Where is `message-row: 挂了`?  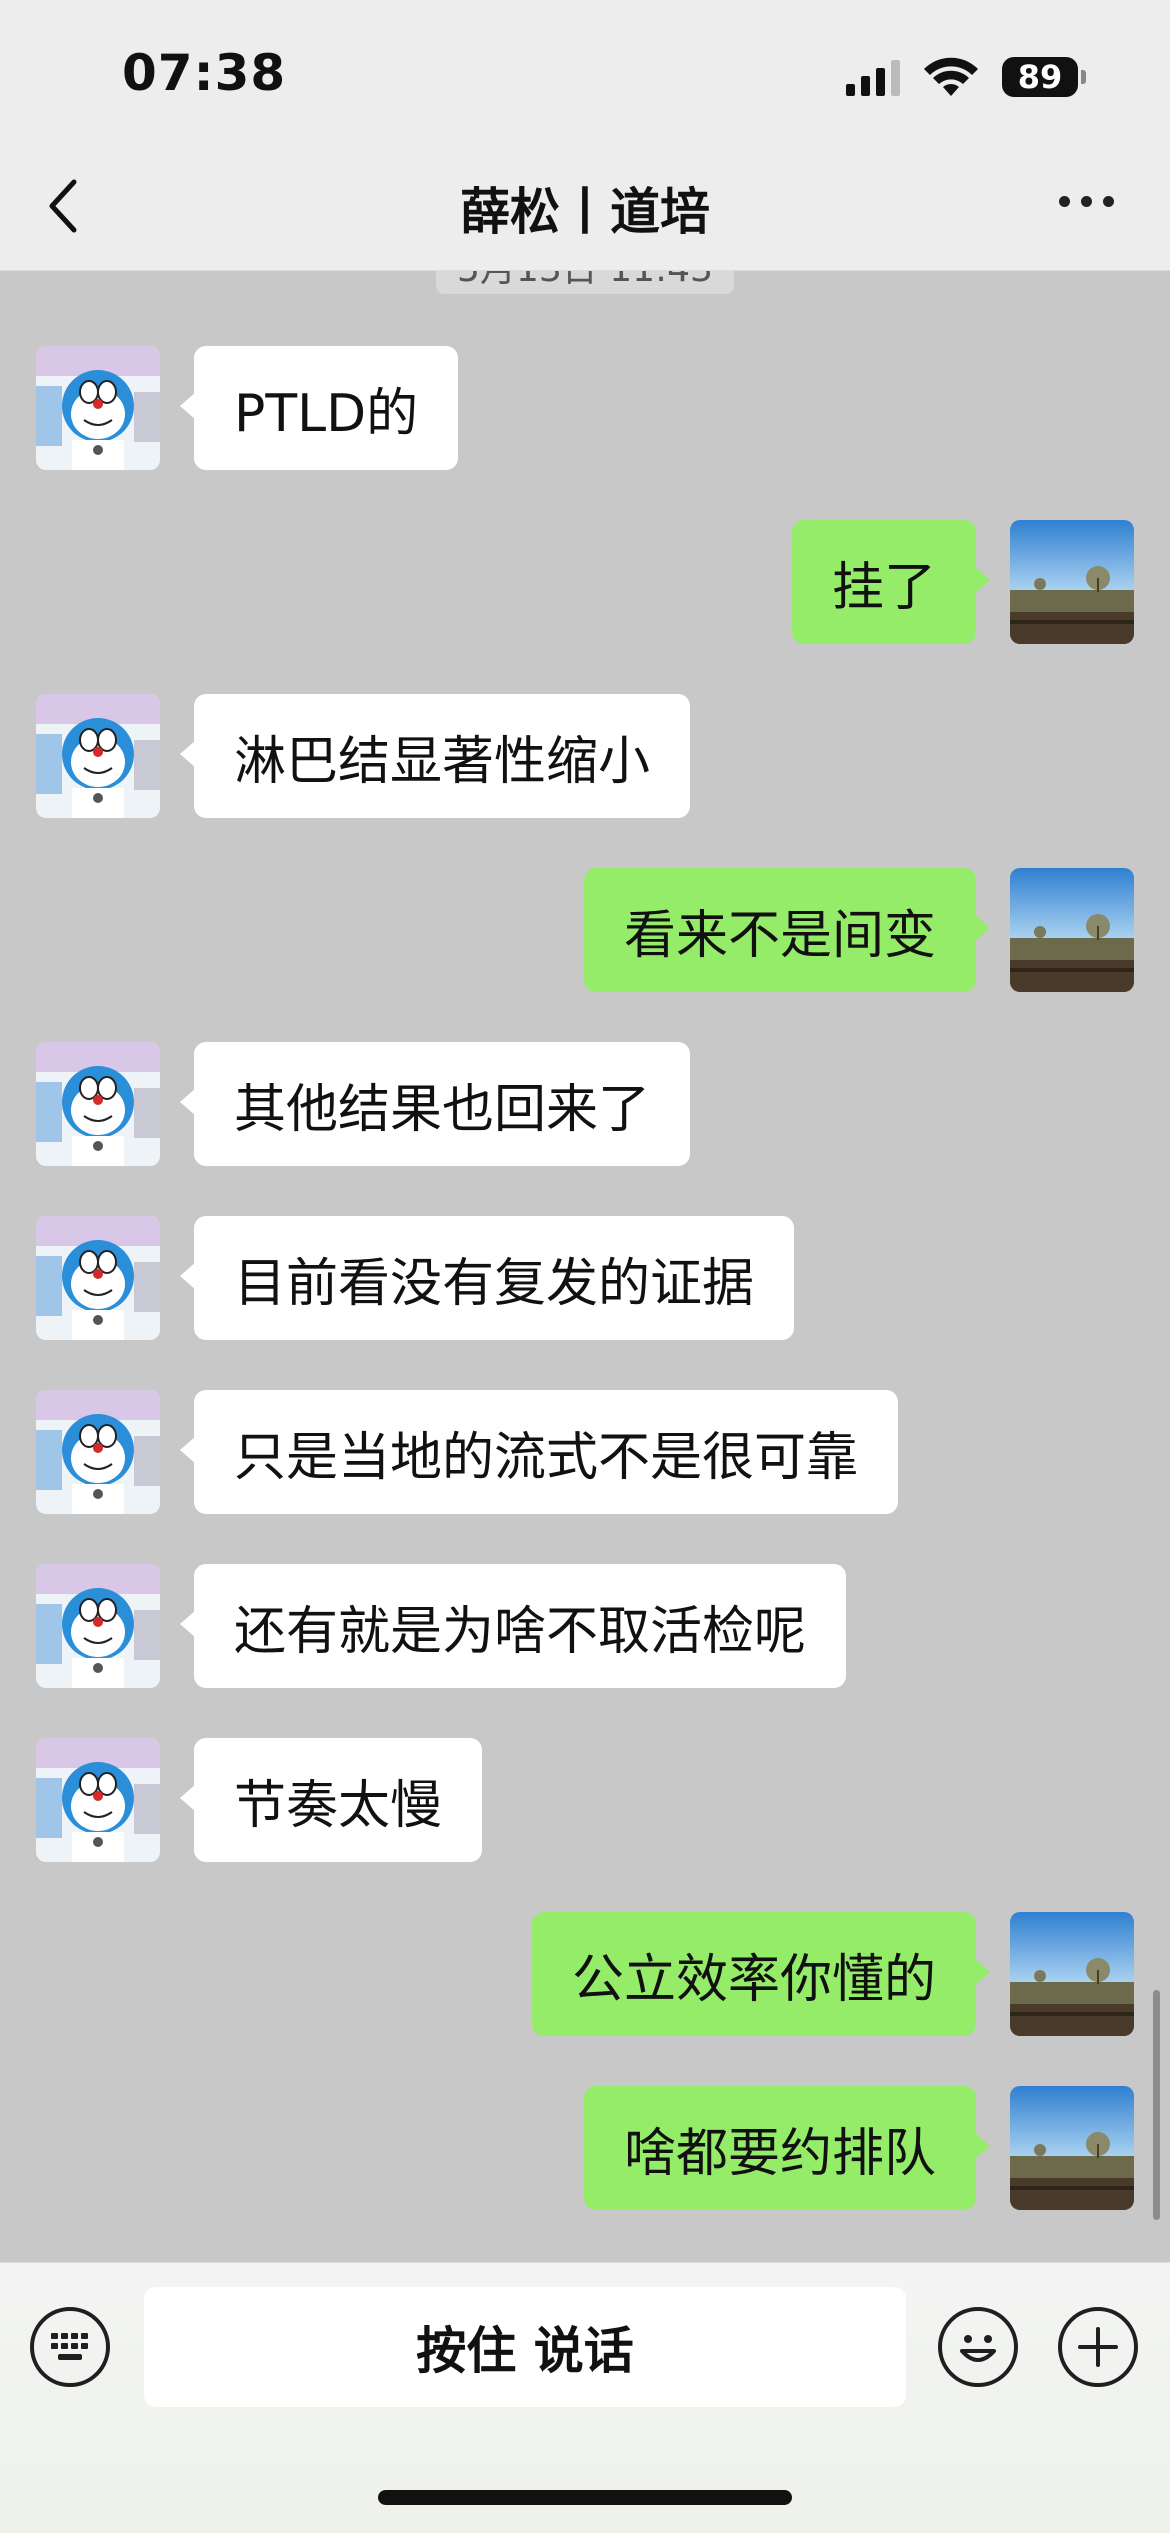 message-row: 挂了 is located at coordinates (585, 582).